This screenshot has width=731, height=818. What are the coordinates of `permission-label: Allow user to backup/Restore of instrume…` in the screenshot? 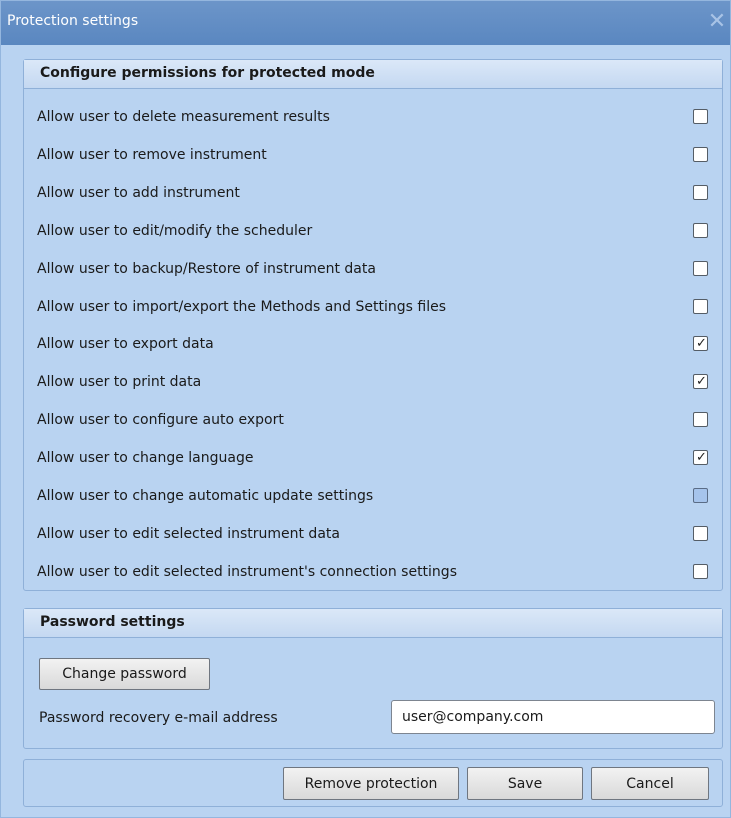 It's located at (206, 268).